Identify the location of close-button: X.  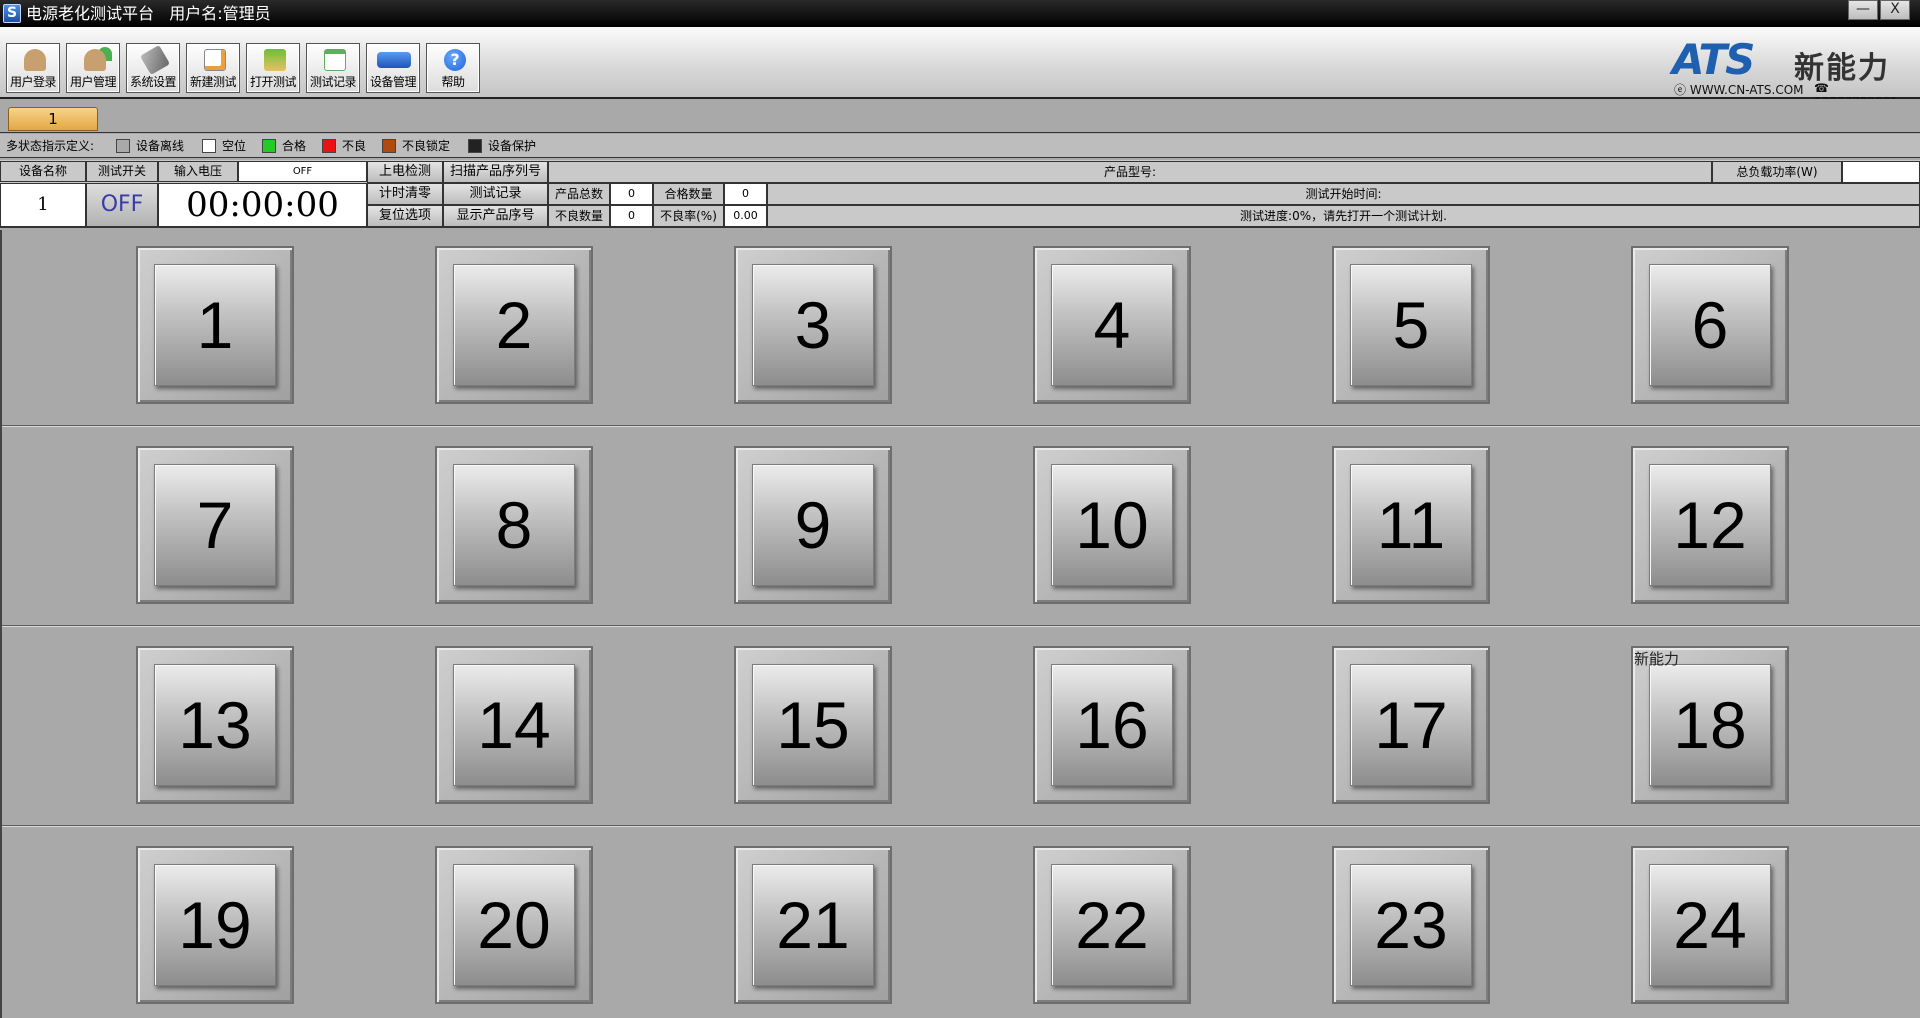
(1895, 10).